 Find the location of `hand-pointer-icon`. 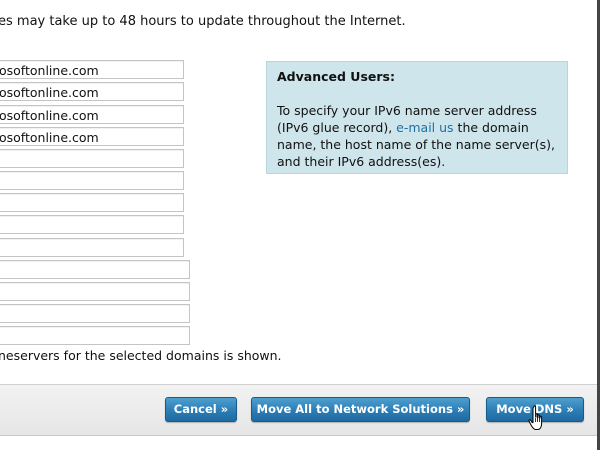

hand-pointer-icon is located at coordinates (535, 417).